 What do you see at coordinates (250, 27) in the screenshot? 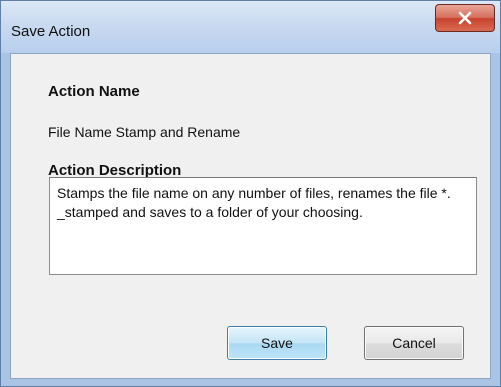
I see `title-bar: Save Action` at bounding box center [250, 27].